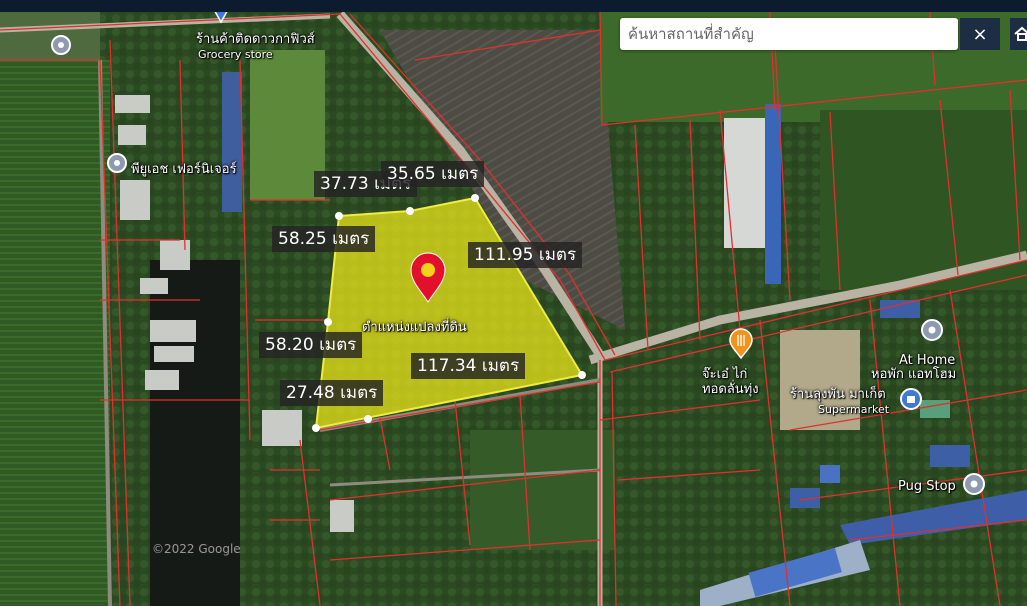 The image size is (1027, 606). What do you see at coordinates (232, 142) in the screenshot?
I see `blue-building-left` at bounding box center [232, 142].